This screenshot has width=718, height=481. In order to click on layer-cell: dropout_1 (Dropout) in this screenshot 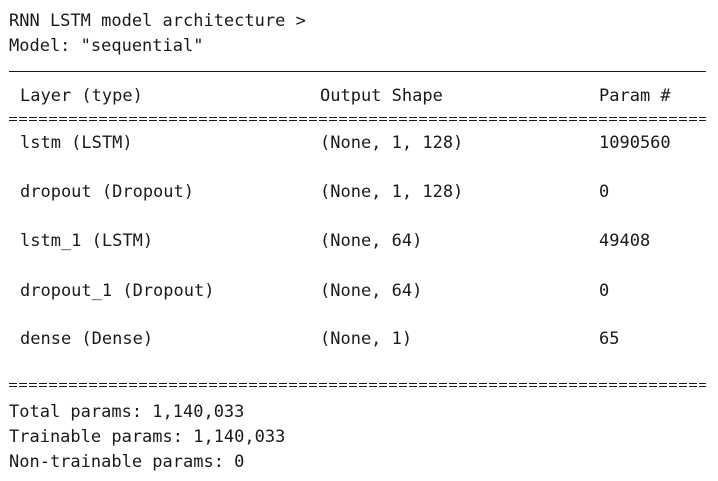, I will do `click(117, 291)`.